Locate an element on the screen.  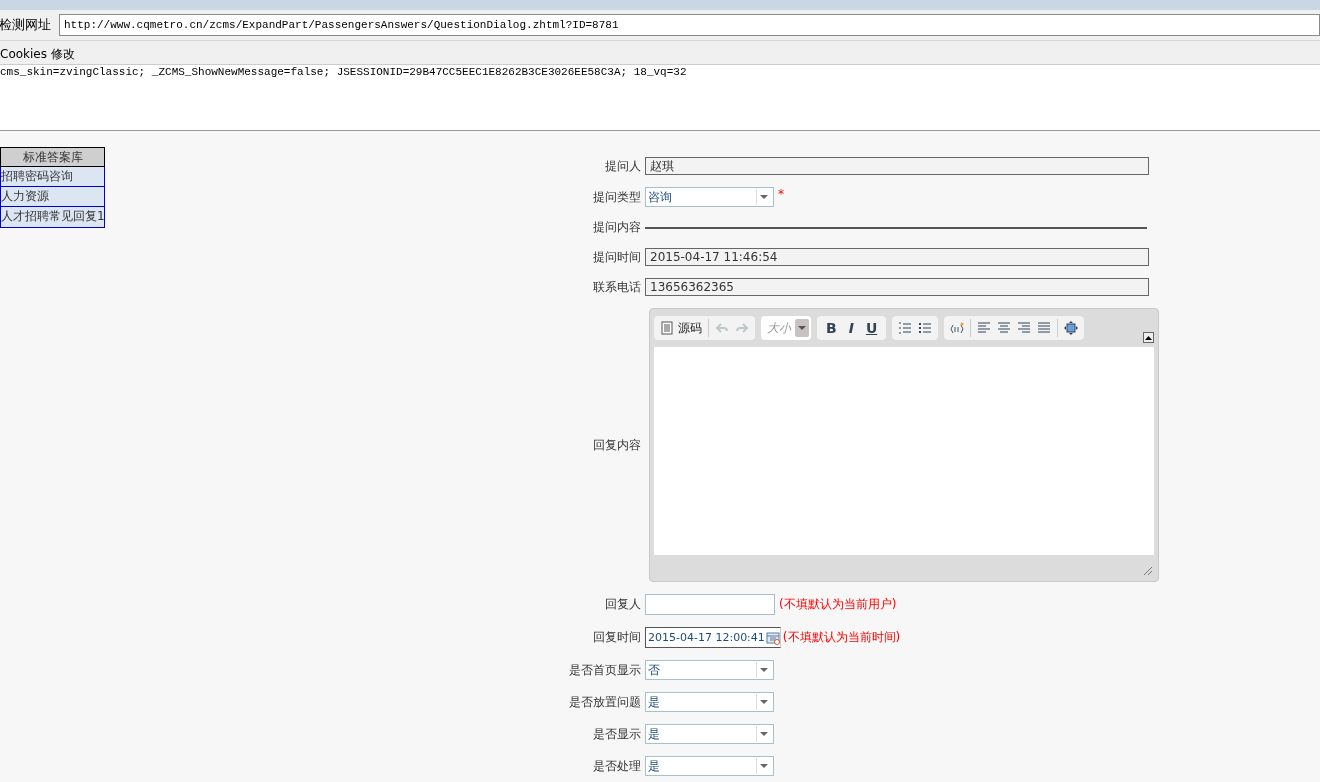
align-right-button is located at coordinates (1024, 328).